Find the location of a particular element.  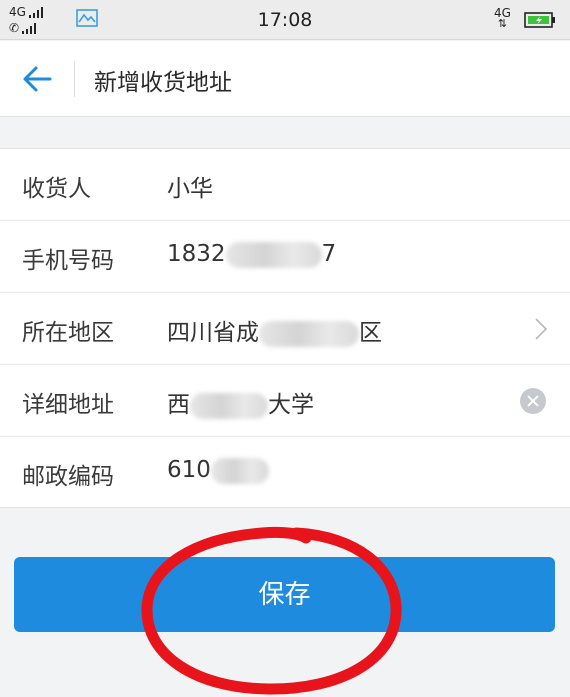

postal-code-input: 610 is located at coordinates (218, 470).